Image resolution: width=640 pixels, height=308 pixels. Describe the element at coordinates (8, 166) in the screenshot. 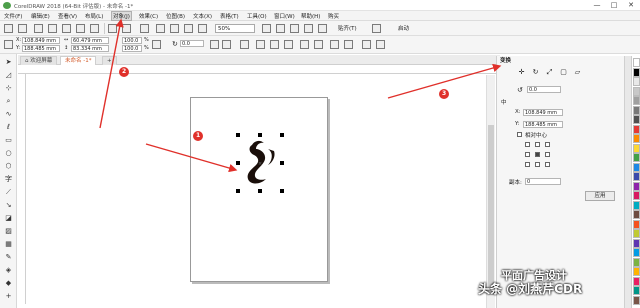

I see `polygon-tool-icon: ⬡` at that location.